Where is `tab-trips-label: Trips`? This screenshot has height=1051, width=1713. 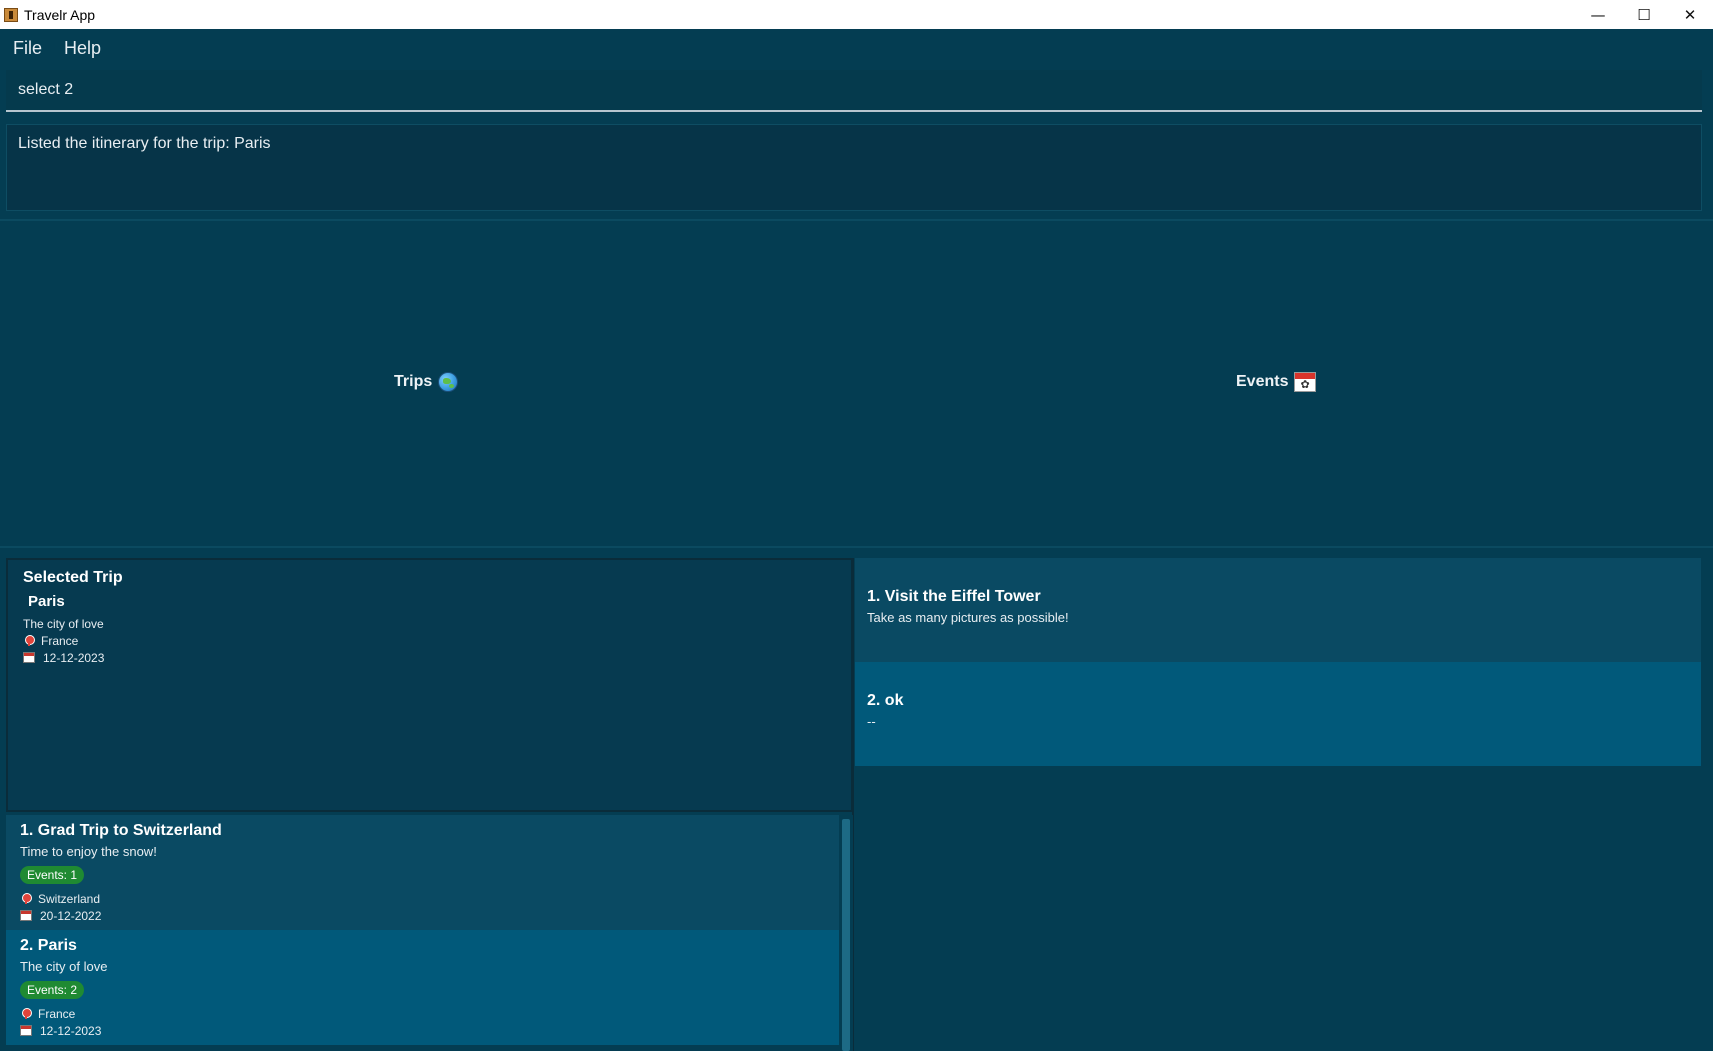
tab-trips-label: Trips is located at coordinates (413, 381).